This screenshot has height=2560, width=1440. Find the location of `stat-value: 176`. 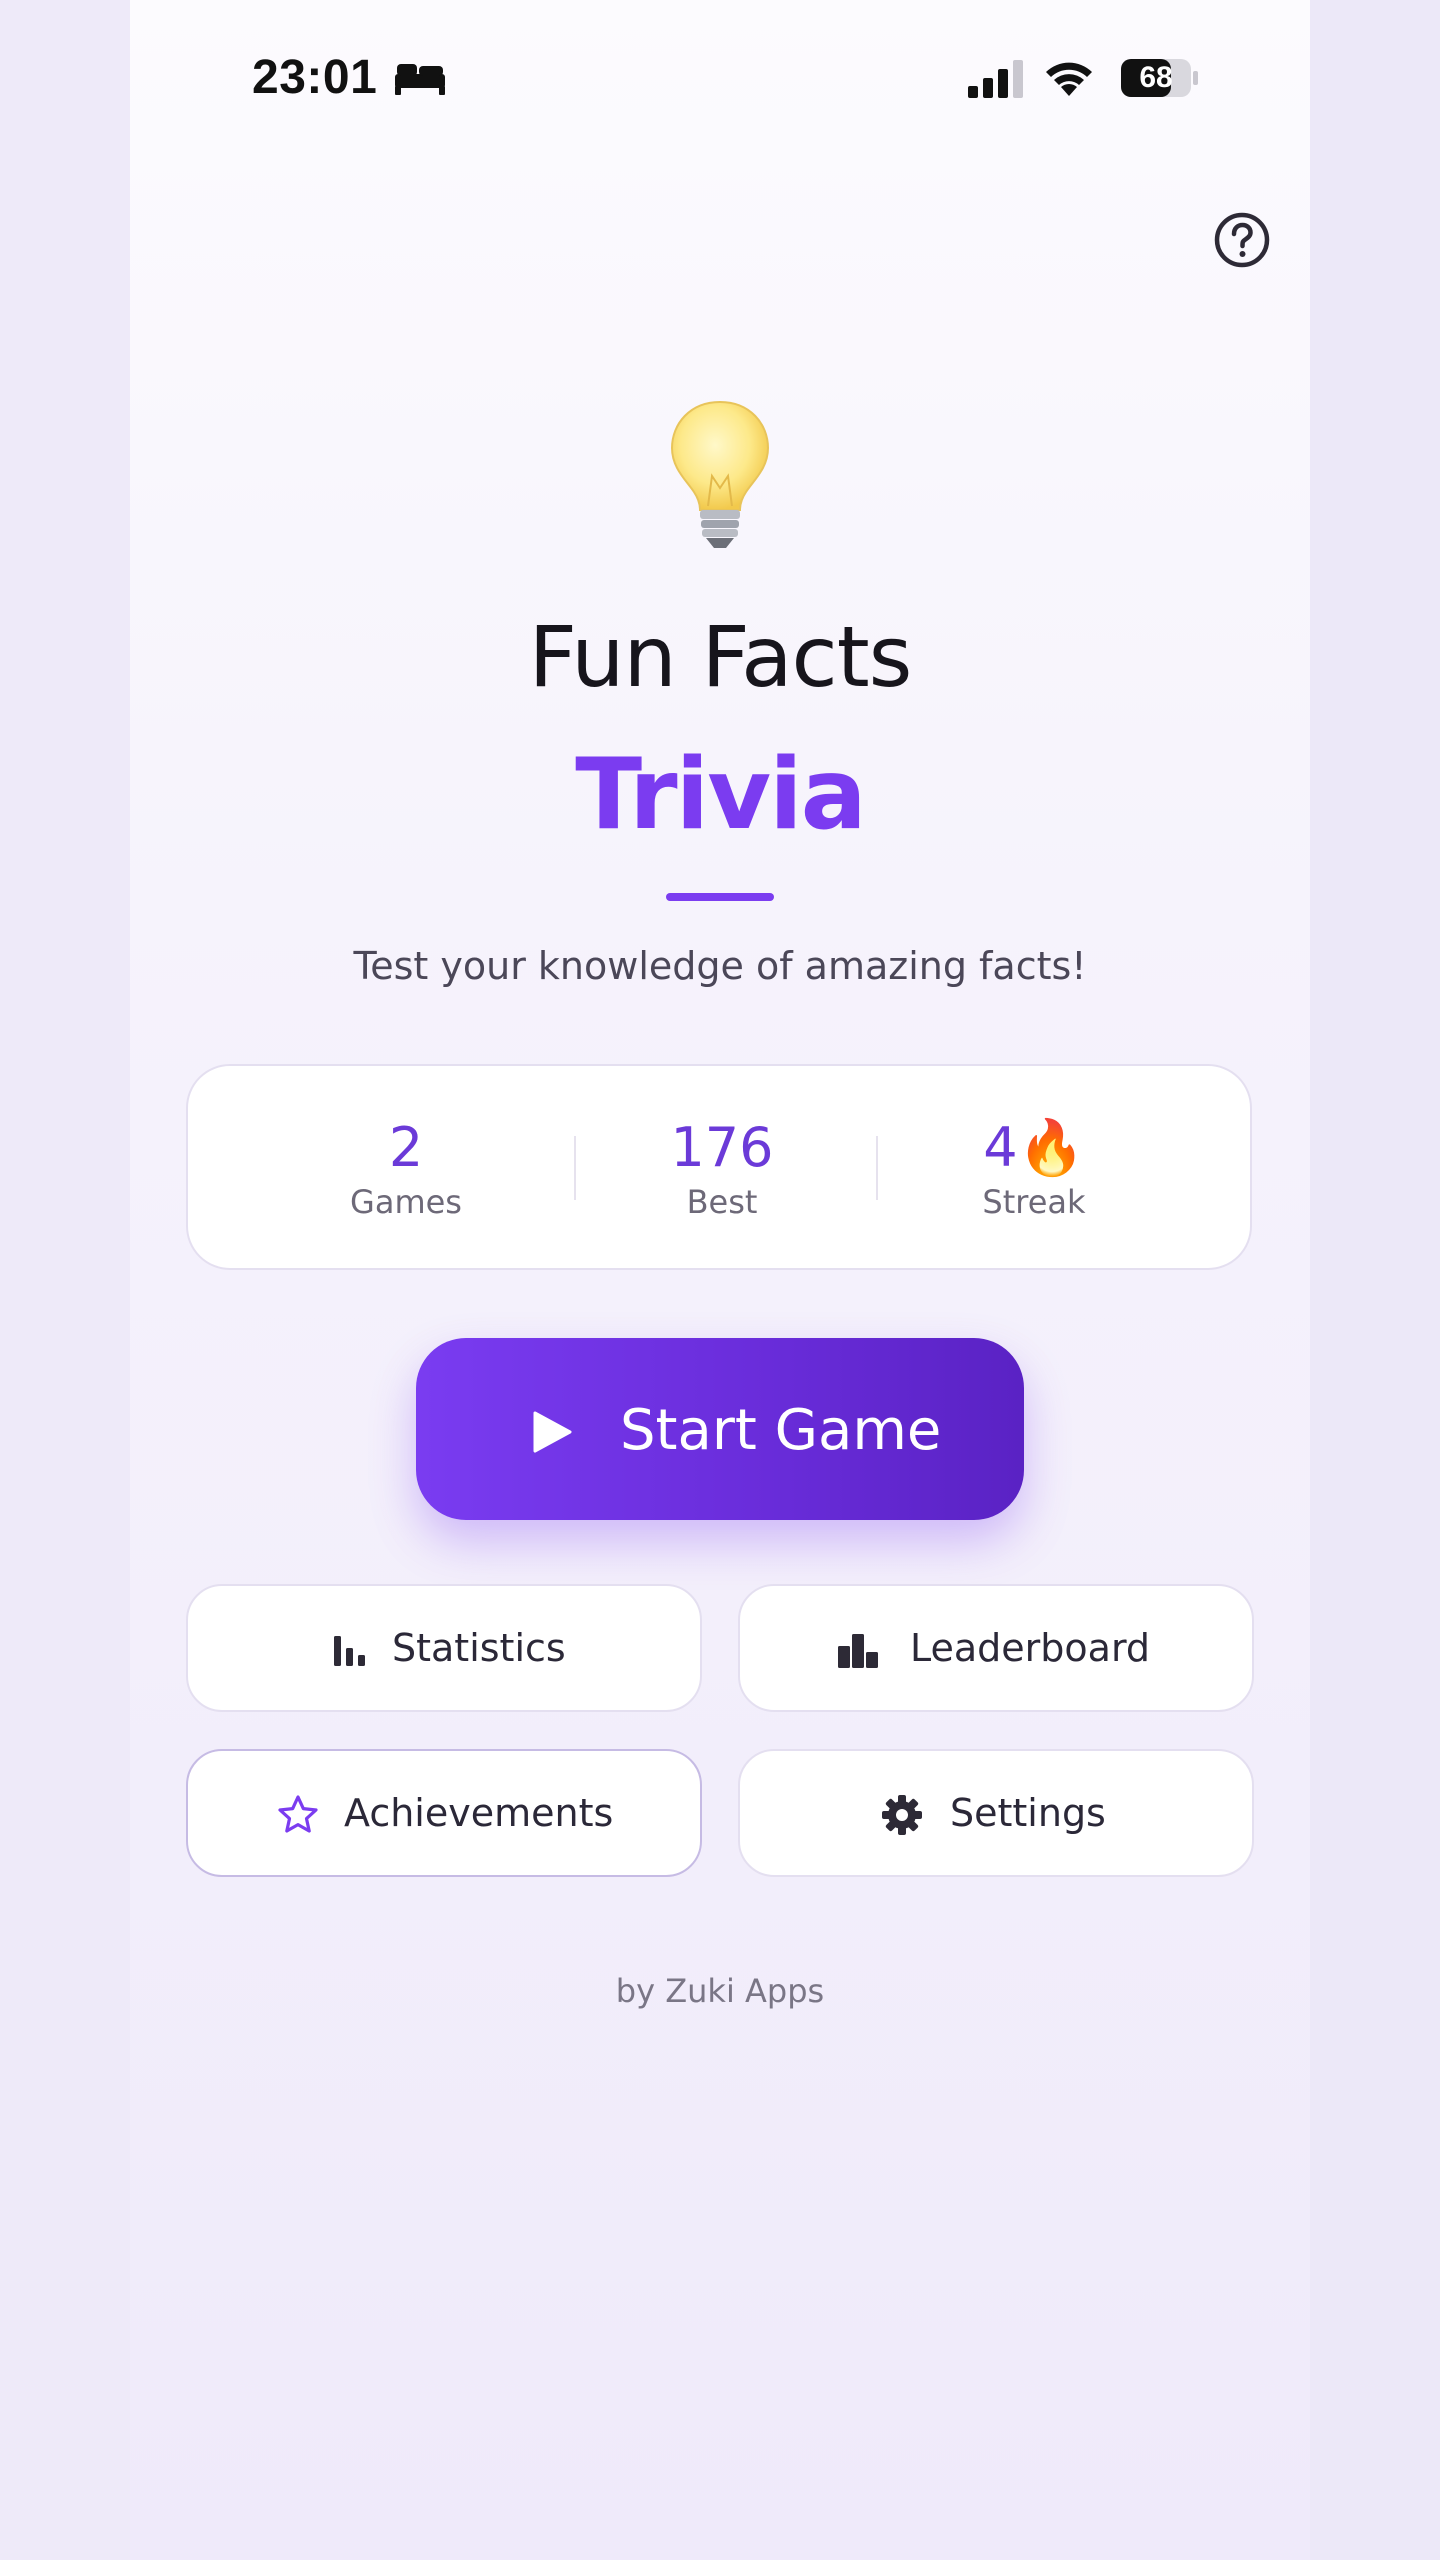

stat-value: 176 is located at coordinates (722, 1147).